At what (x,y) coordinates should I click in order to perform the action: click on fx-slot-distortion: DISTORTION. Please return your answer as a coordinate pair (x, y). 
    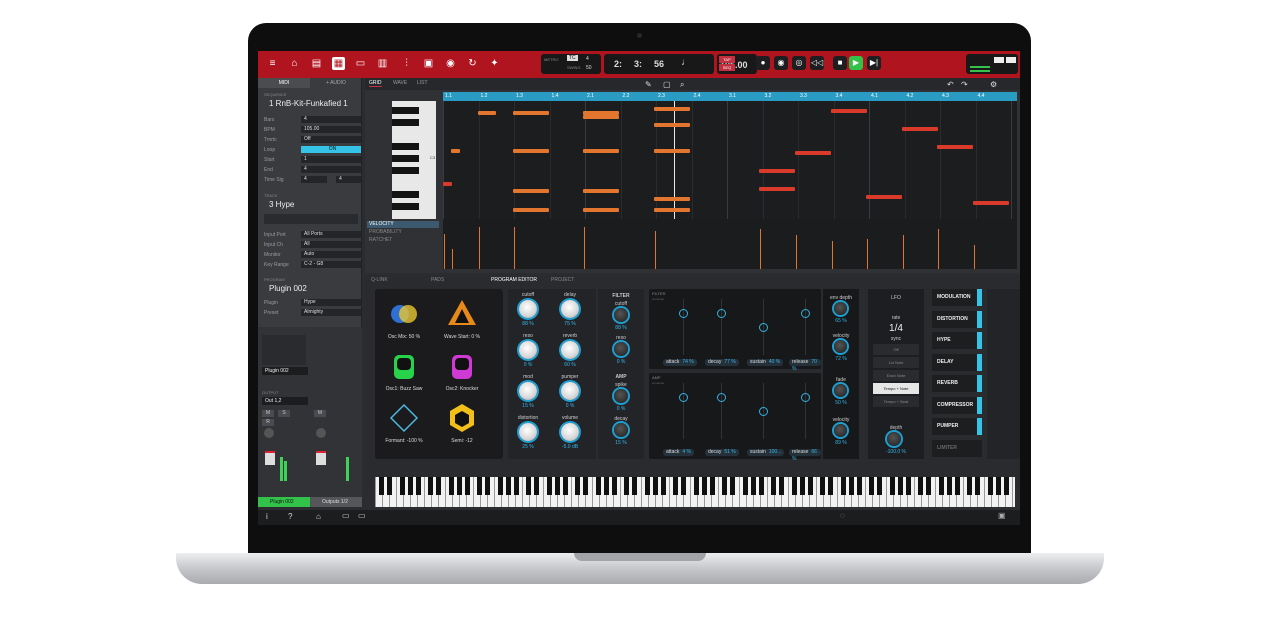
    Looking at the image, I should click on (957, 319).